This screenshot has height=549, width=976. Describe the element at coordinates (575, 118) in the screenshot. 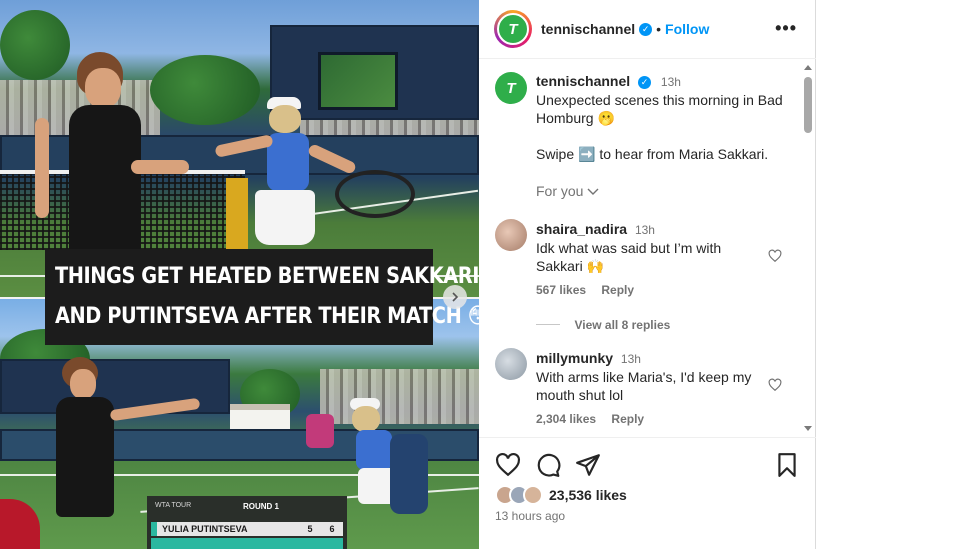

I see `post-text-line-2: Homburg 🫢` at that location.